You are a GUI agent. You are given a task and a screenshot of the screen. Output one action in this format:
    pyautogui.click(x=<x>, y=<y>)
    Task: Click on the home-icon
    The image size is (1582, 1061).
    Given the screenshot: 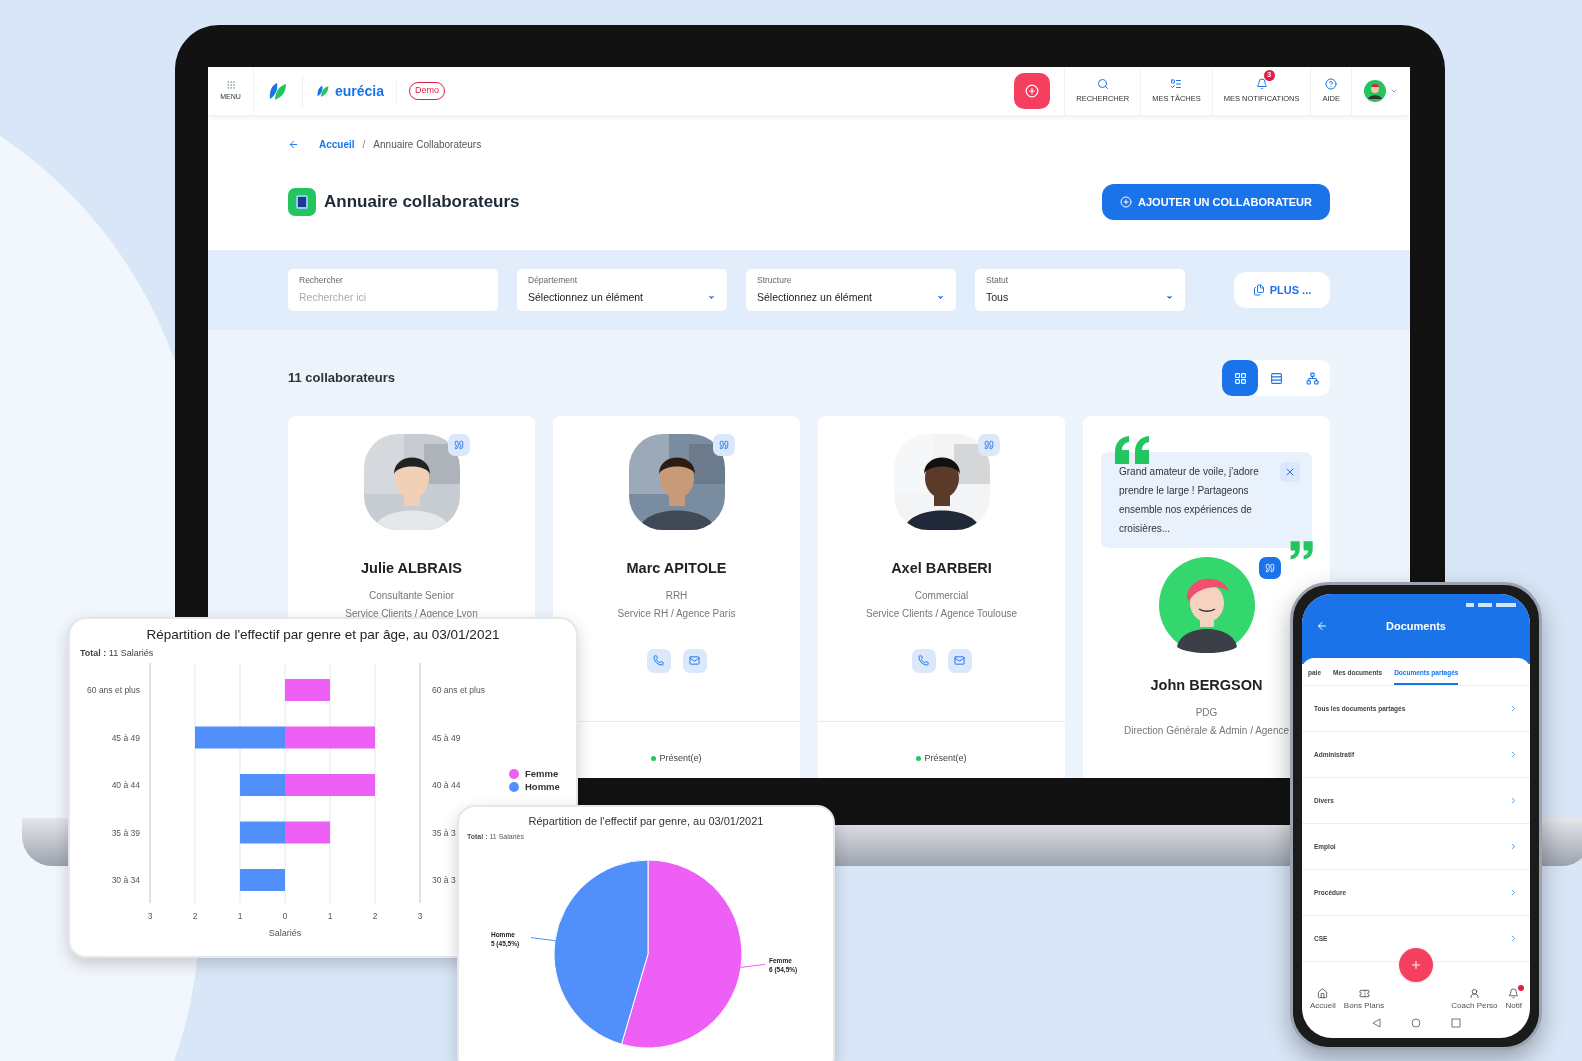 What is the action you would take?
    pyautogui.click(x=1323, y=993)
    